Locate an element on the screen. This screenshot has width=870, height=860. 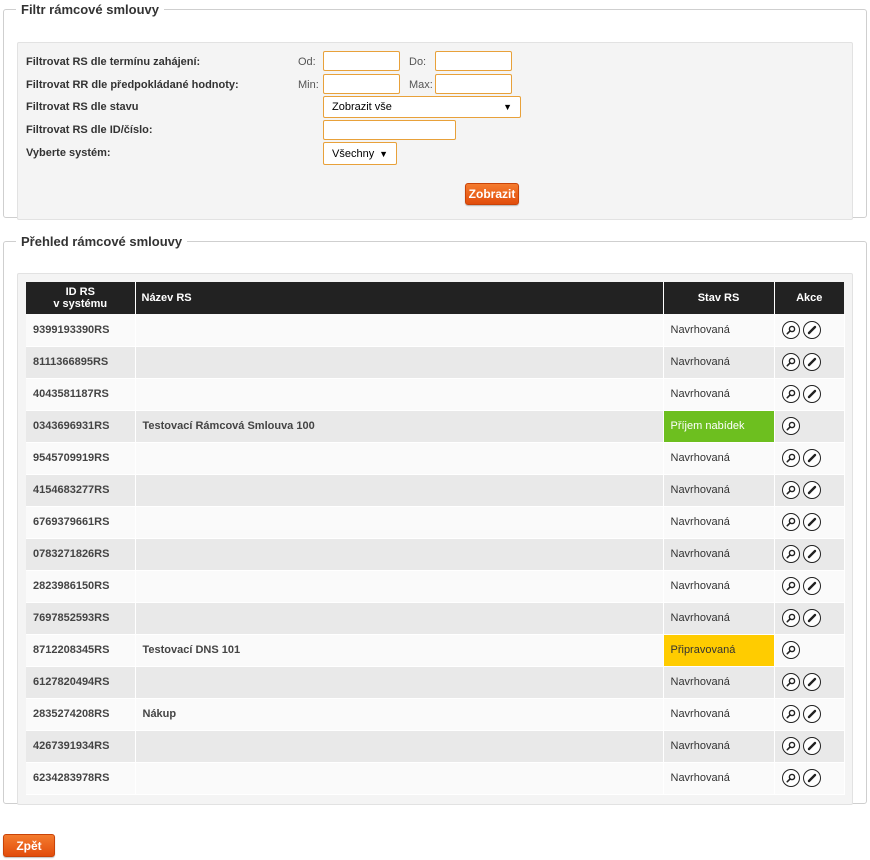
table-row: 6234283978RS Navrhovaná is located at coordinates (435, 778).